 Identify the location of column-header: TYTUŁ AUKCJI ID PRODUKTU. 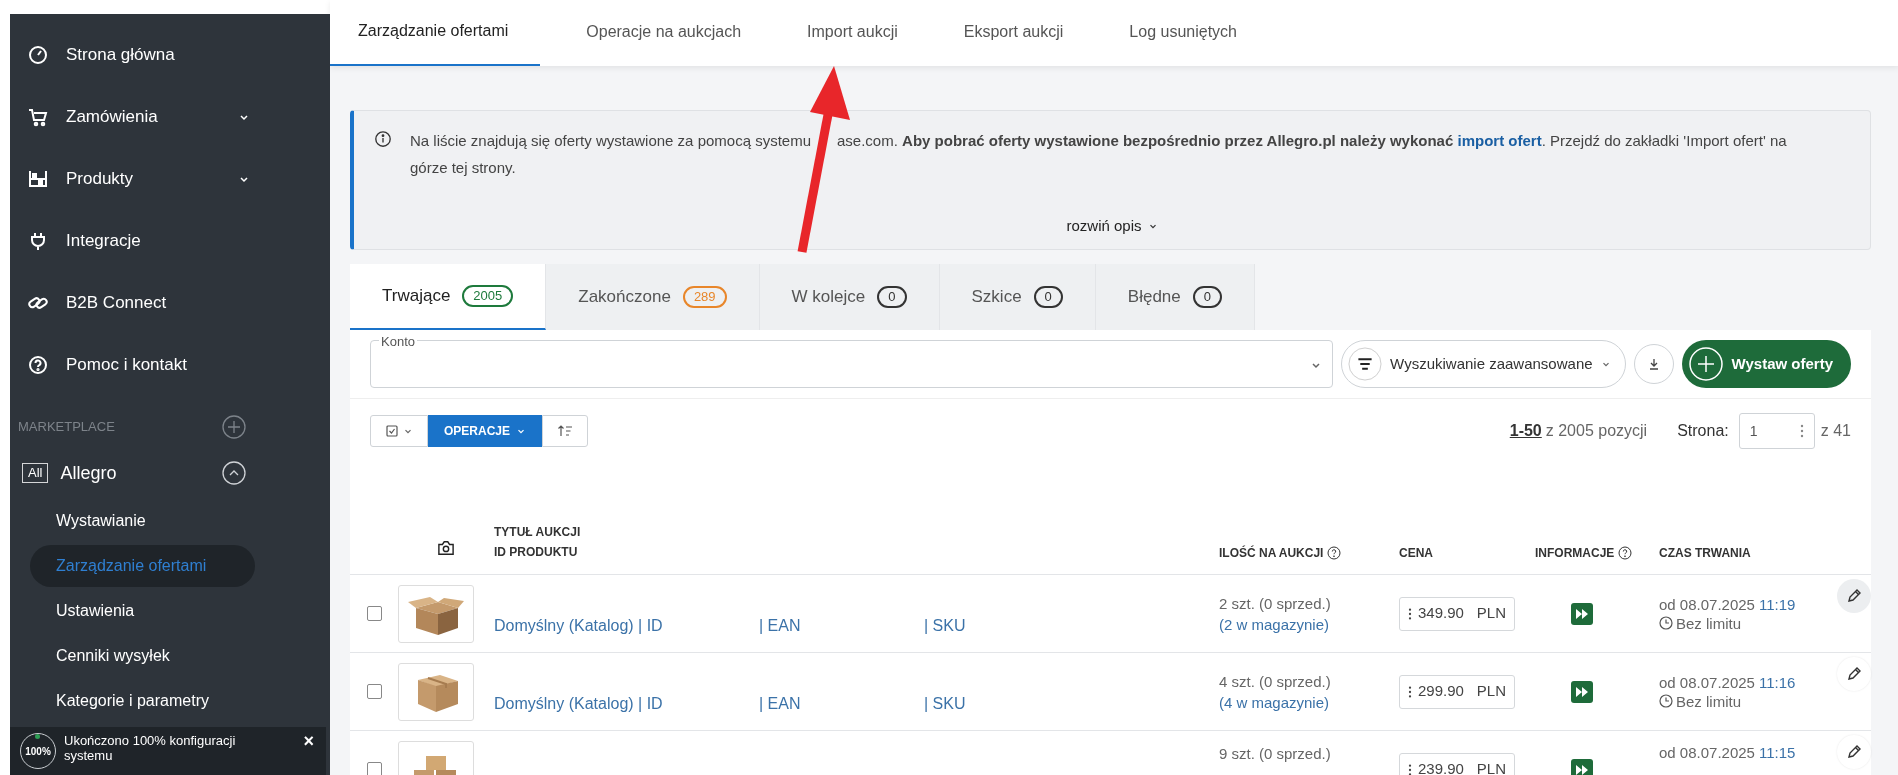
(537, 542).